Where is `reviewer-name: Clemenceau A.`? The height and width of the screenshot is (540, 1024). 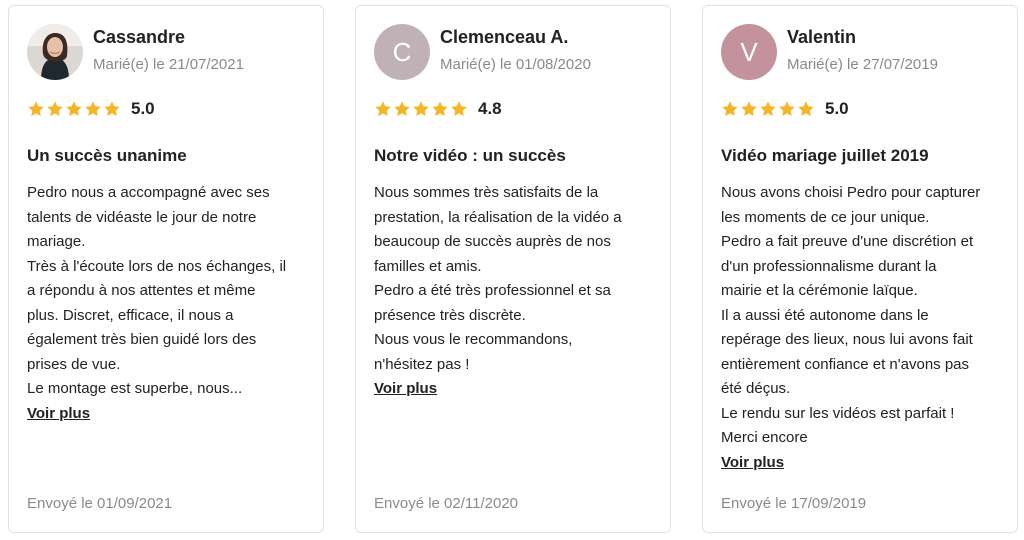
reviewer-name: Clemenceau A. is located at coordinates (504, 37).